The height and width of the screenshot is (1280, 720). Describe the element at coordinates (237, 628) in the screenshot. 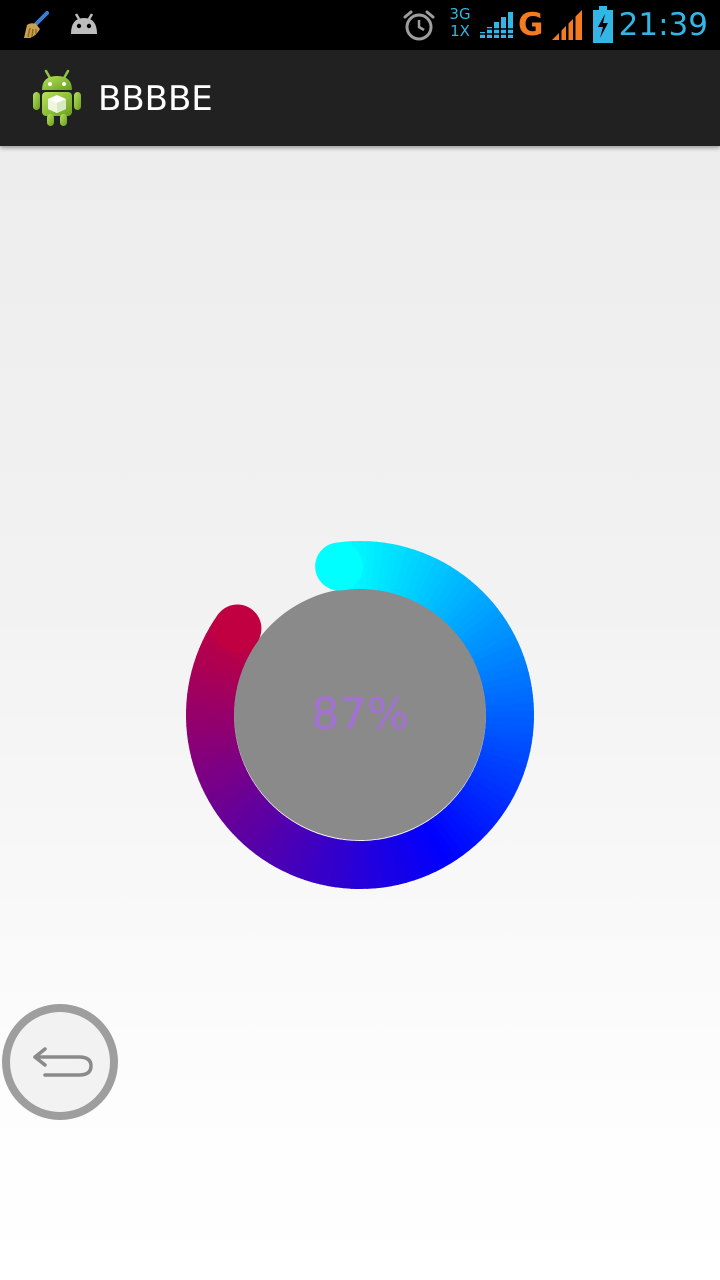

I see `progress-cap-end` at that location.